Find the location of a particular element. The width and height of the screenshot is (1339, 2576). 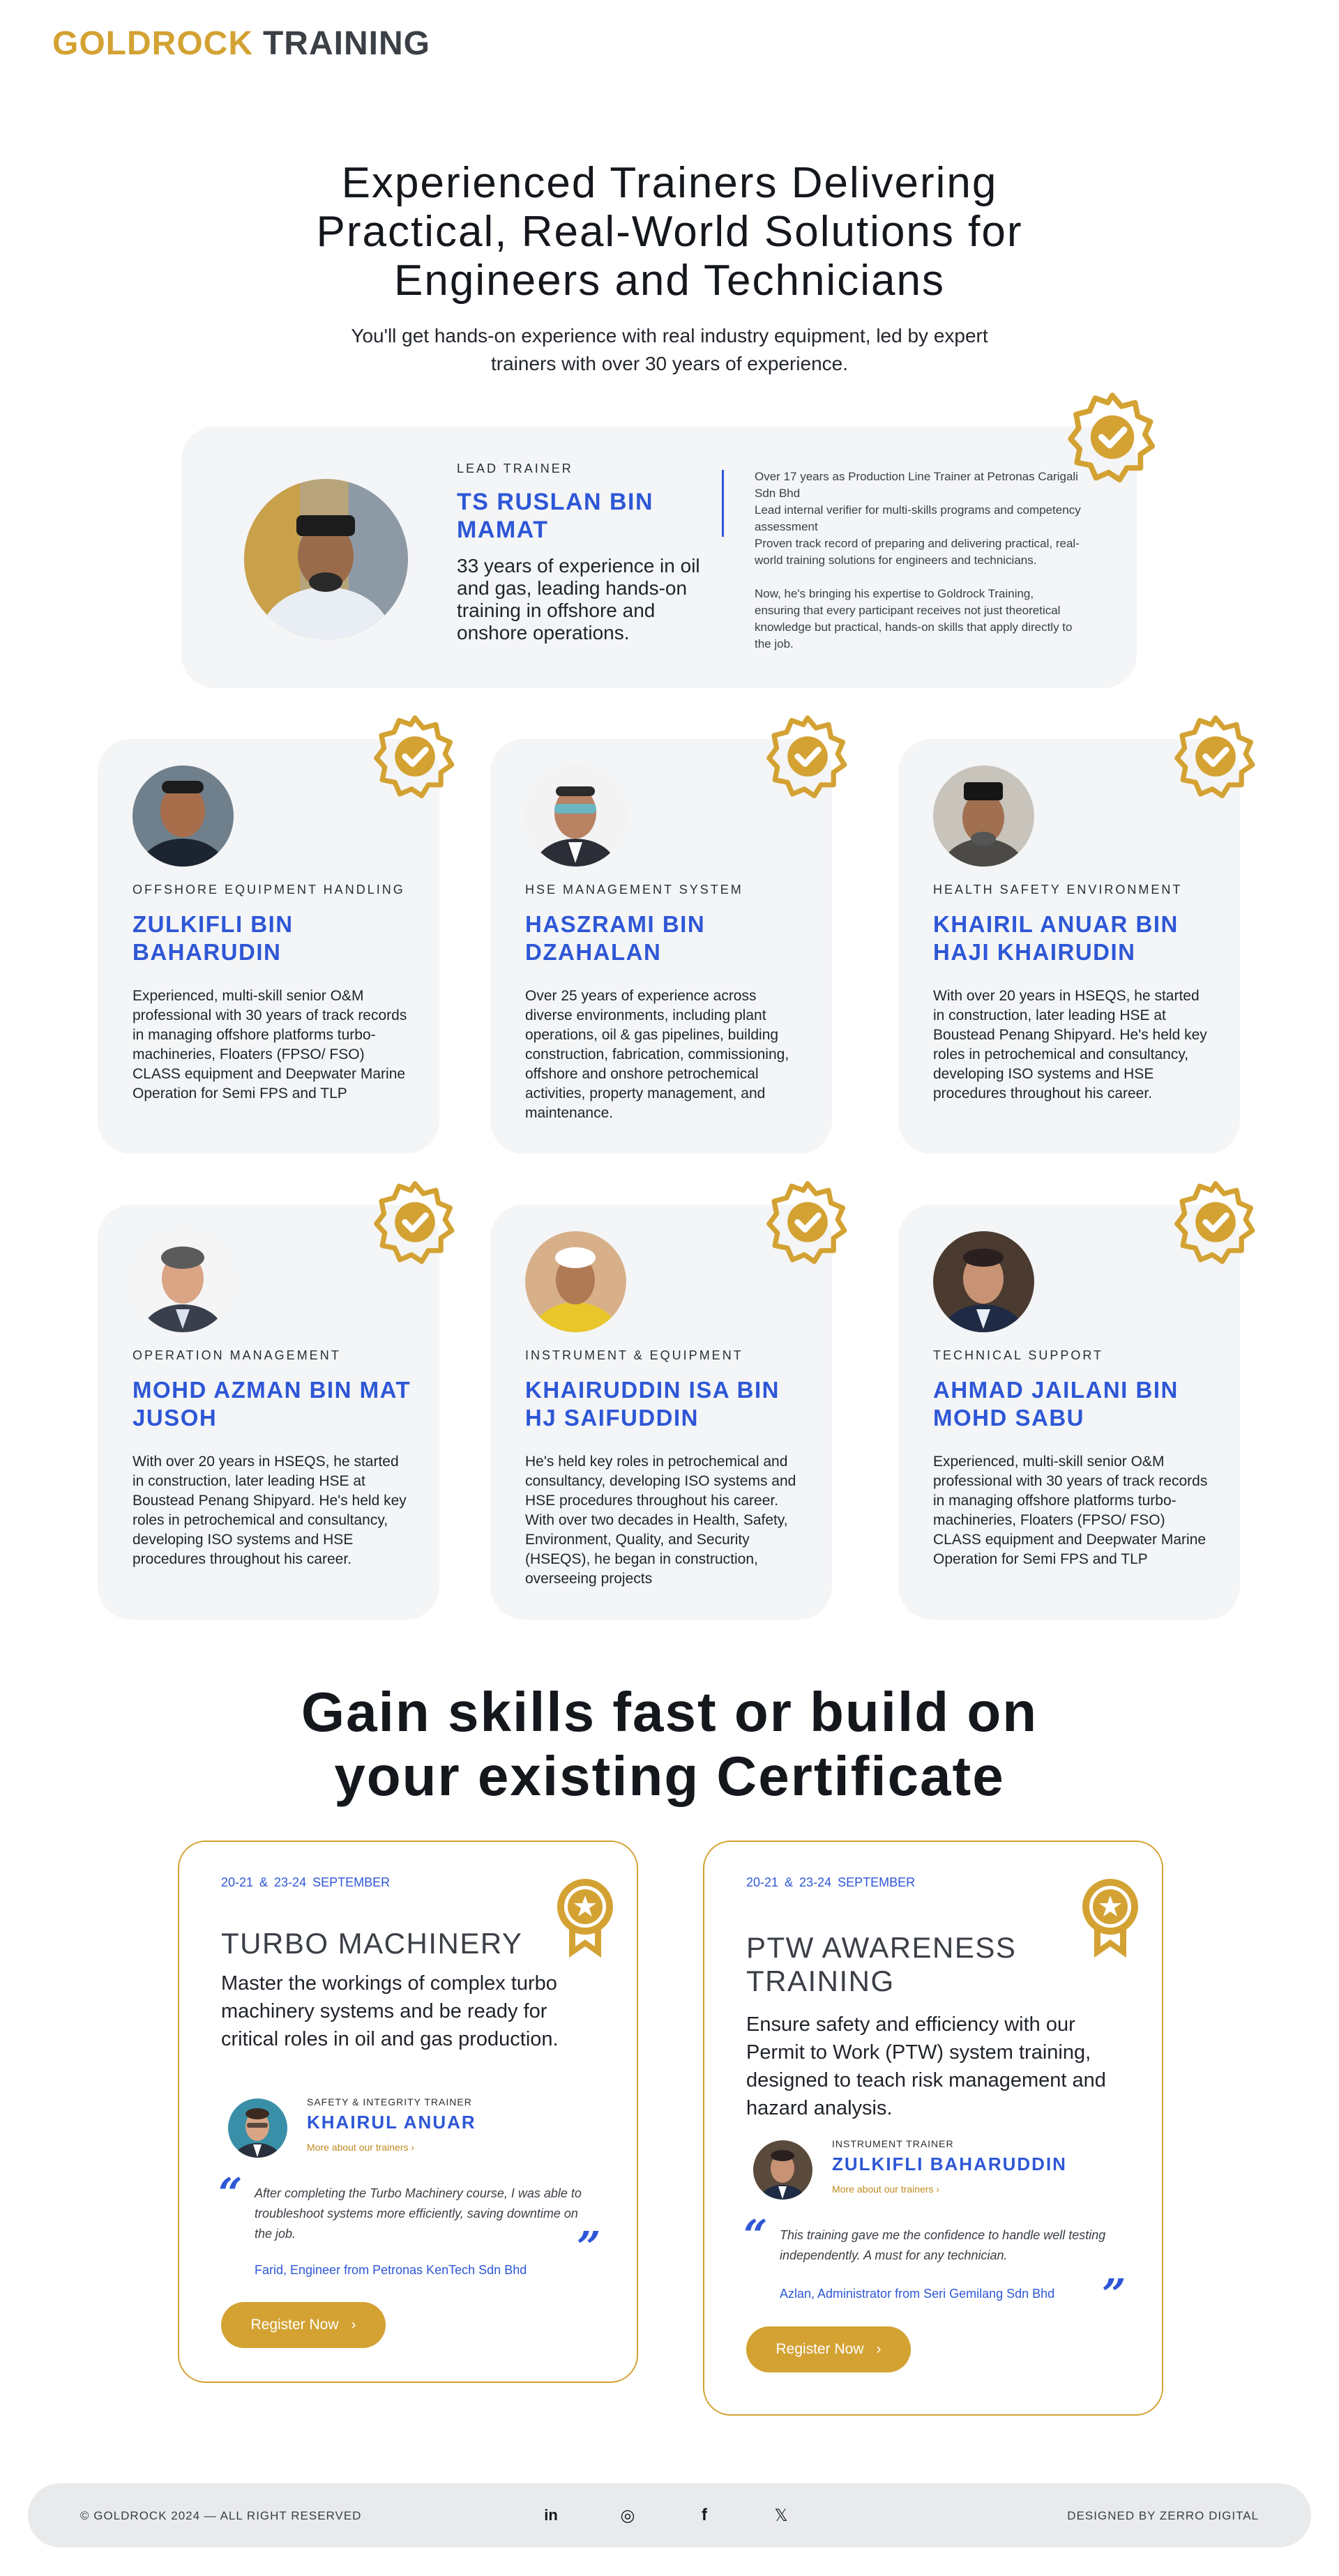

footer-credit: DESIGNED BY ZERRO DIGITAL is located at coordinates (1163, 2516).